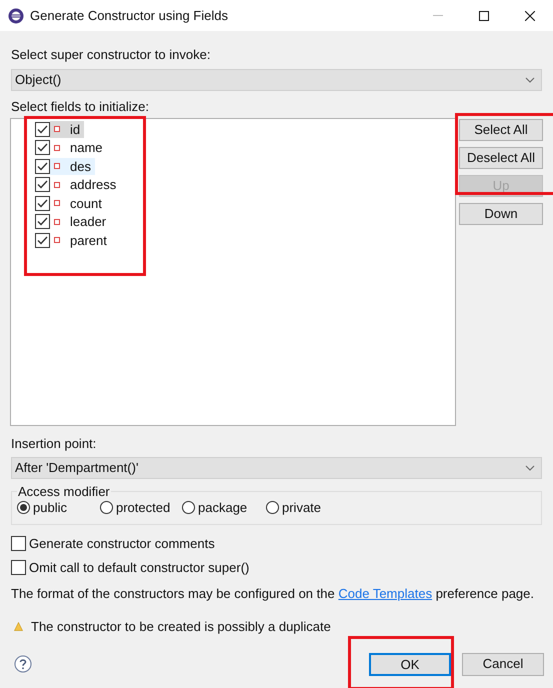 The height and width of the screenshot is (688, 553). Describe the element at coordinates (85, 185) in the screenshot. I see `field-item: address` at that location.